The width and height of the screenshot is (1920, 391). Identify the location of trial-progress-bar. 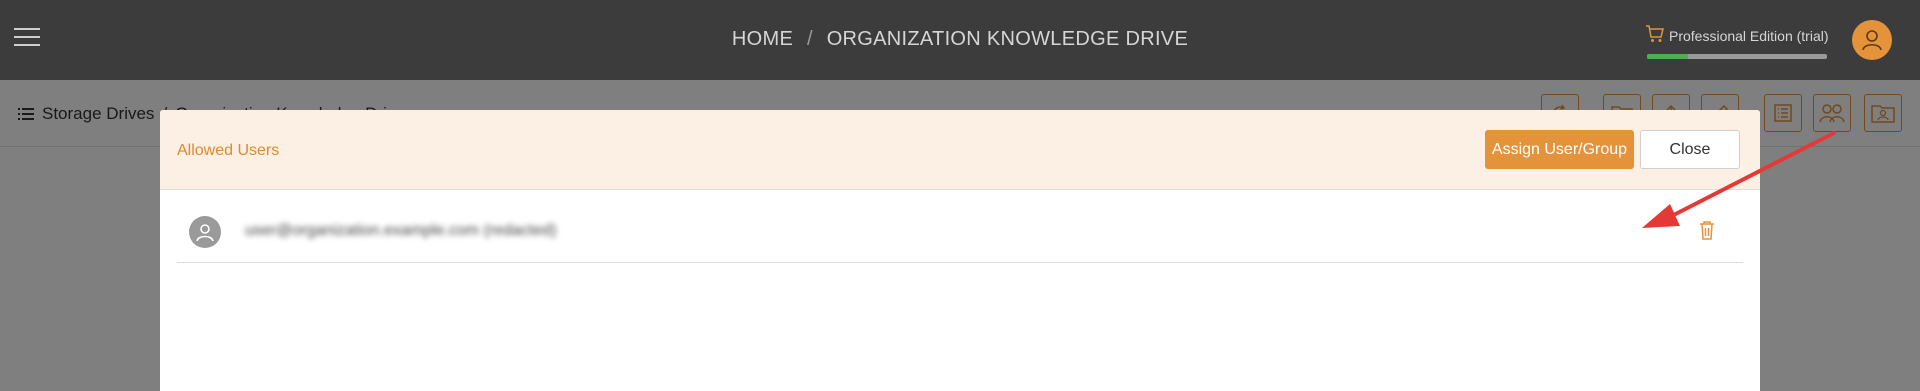
(1737, 56).